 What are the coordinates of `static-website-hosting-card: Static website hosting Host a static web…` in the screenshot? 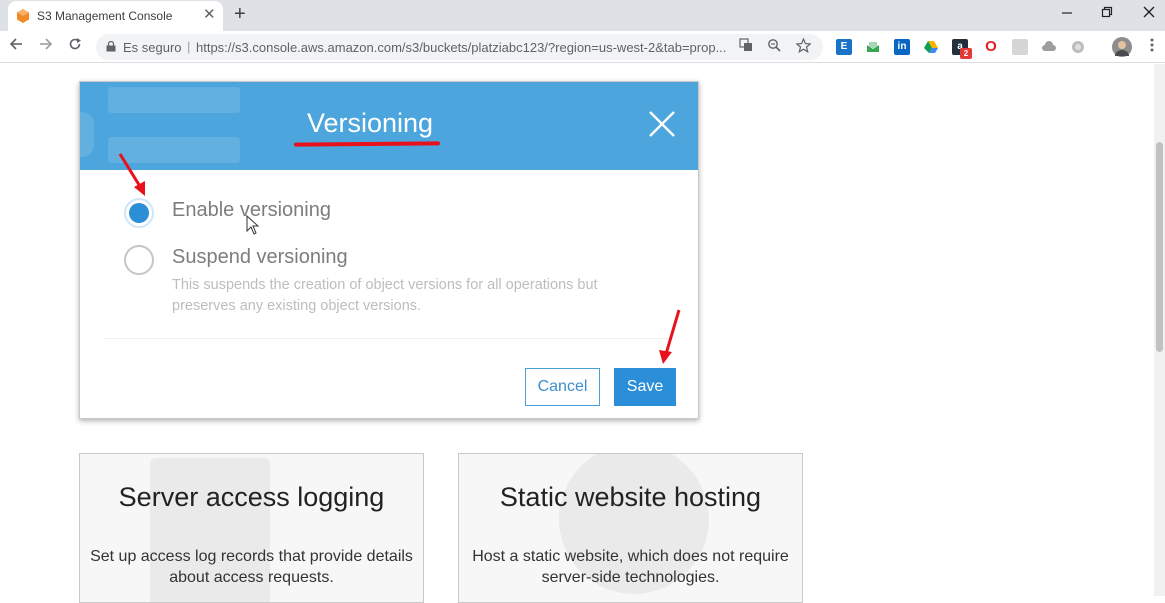 It's located at (630, 528).